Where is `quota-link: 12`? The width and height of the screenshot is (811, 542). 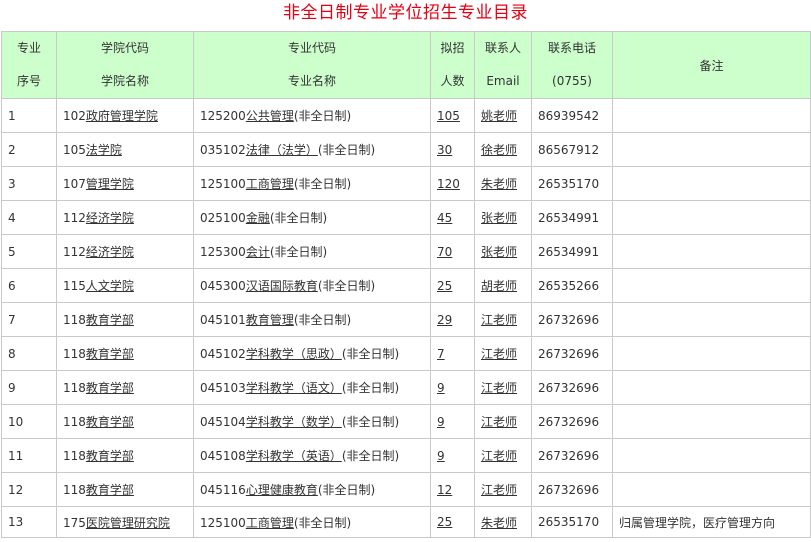
quota-link: 12 is located at coordinates (444, 490).